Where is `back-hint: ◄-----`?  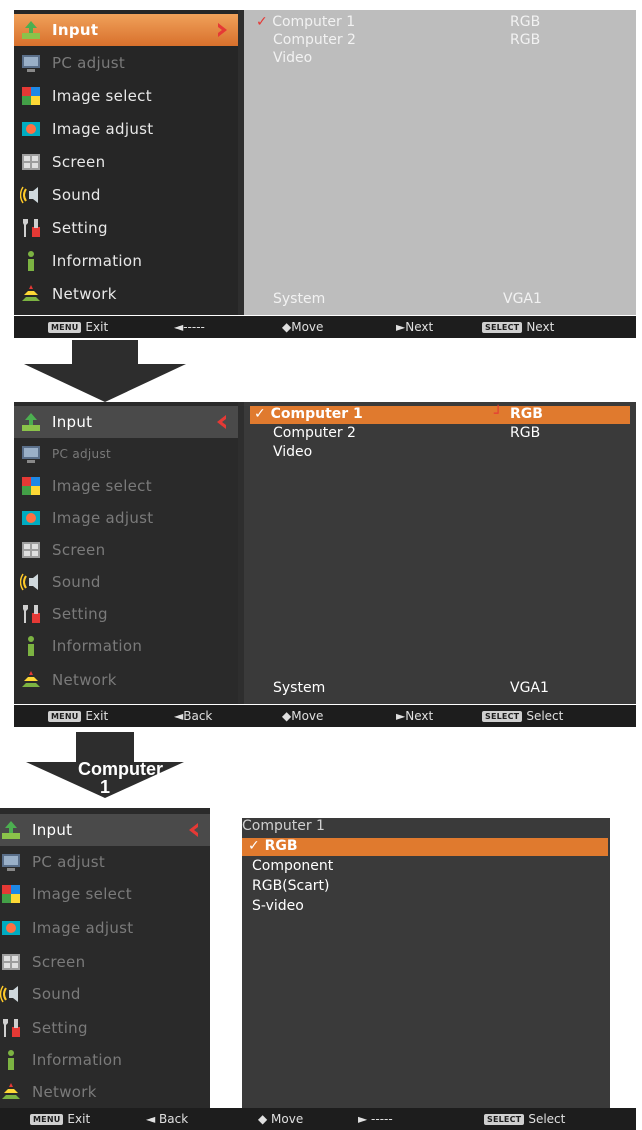 back-hint: ◄----- is located at coordinates (189, 327).